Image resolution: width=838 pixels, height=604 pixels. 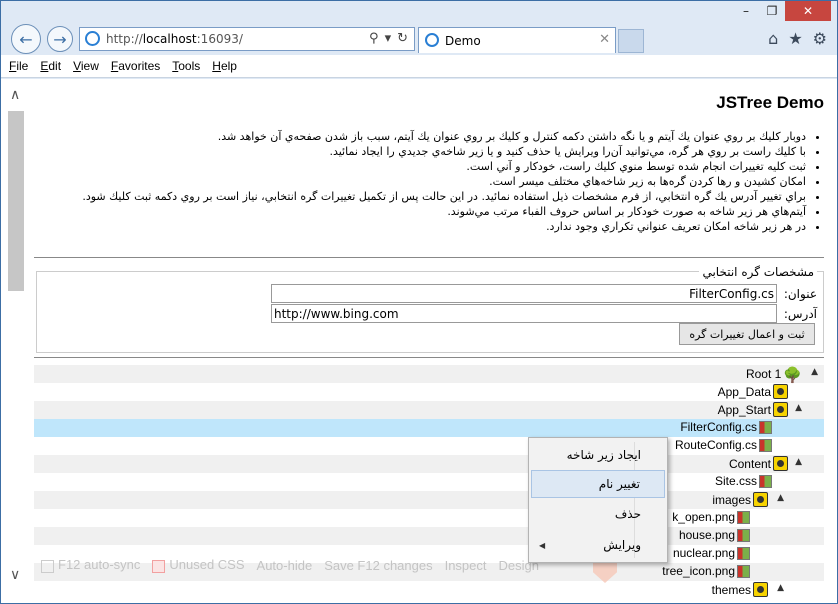 I want to click on ctx-delete: حذف, so click(x=598, y=514).